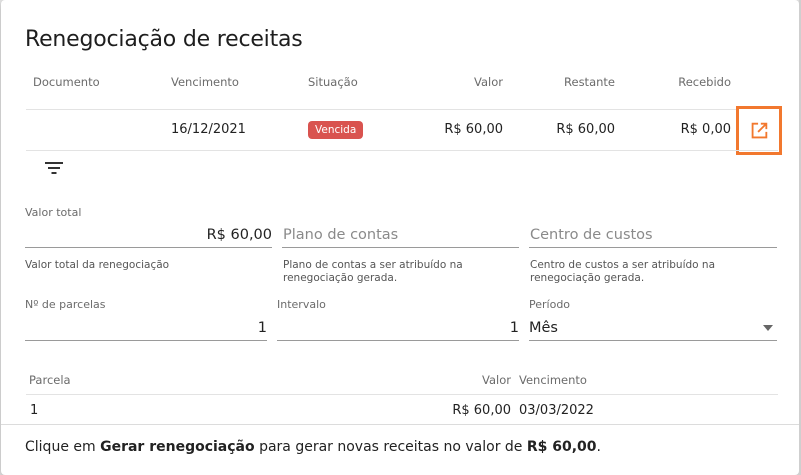 This screenshot has width=801, height=475. What do you see at coordinates (164, 39) in the screenshot?
I see `dialog-title: Renegociação de receitas` at bounding box center [164, 39].